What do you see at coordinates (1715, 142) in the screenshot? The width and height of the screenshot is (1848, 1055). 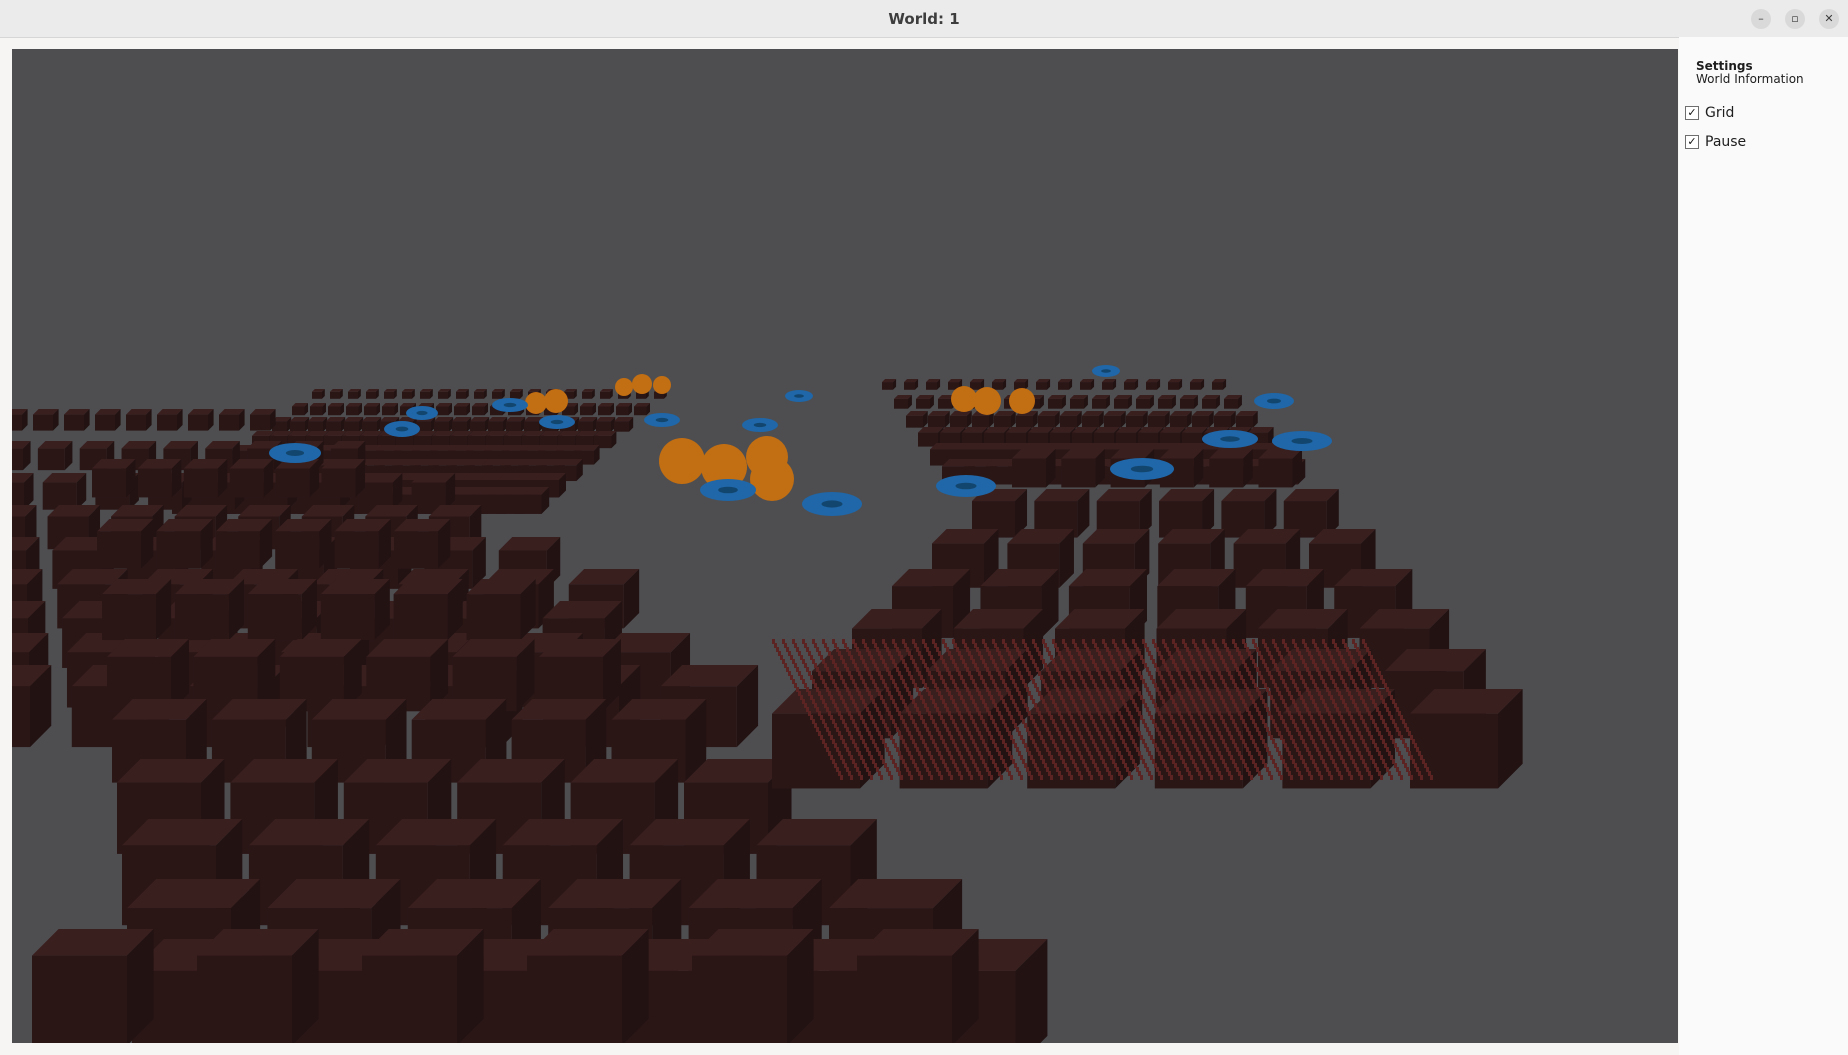 I see `pause-toggle: ✓ Pause` at bounding box center [1715, 142].